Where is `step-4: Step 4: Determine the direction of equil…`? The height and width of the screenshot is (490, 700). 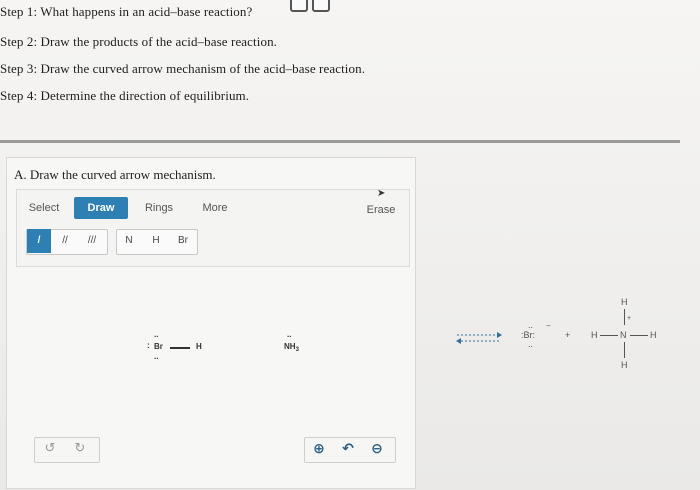 step-4: Step 4: Determine the direction of equil… is located at coordinates (125, 95).